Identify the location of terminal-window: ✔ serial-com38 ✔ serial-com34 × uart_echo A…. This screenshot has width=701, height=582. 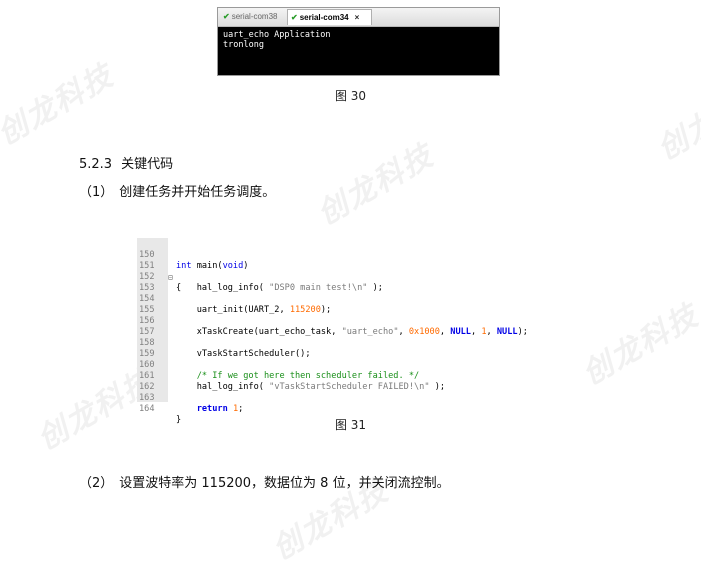
(358, 41).